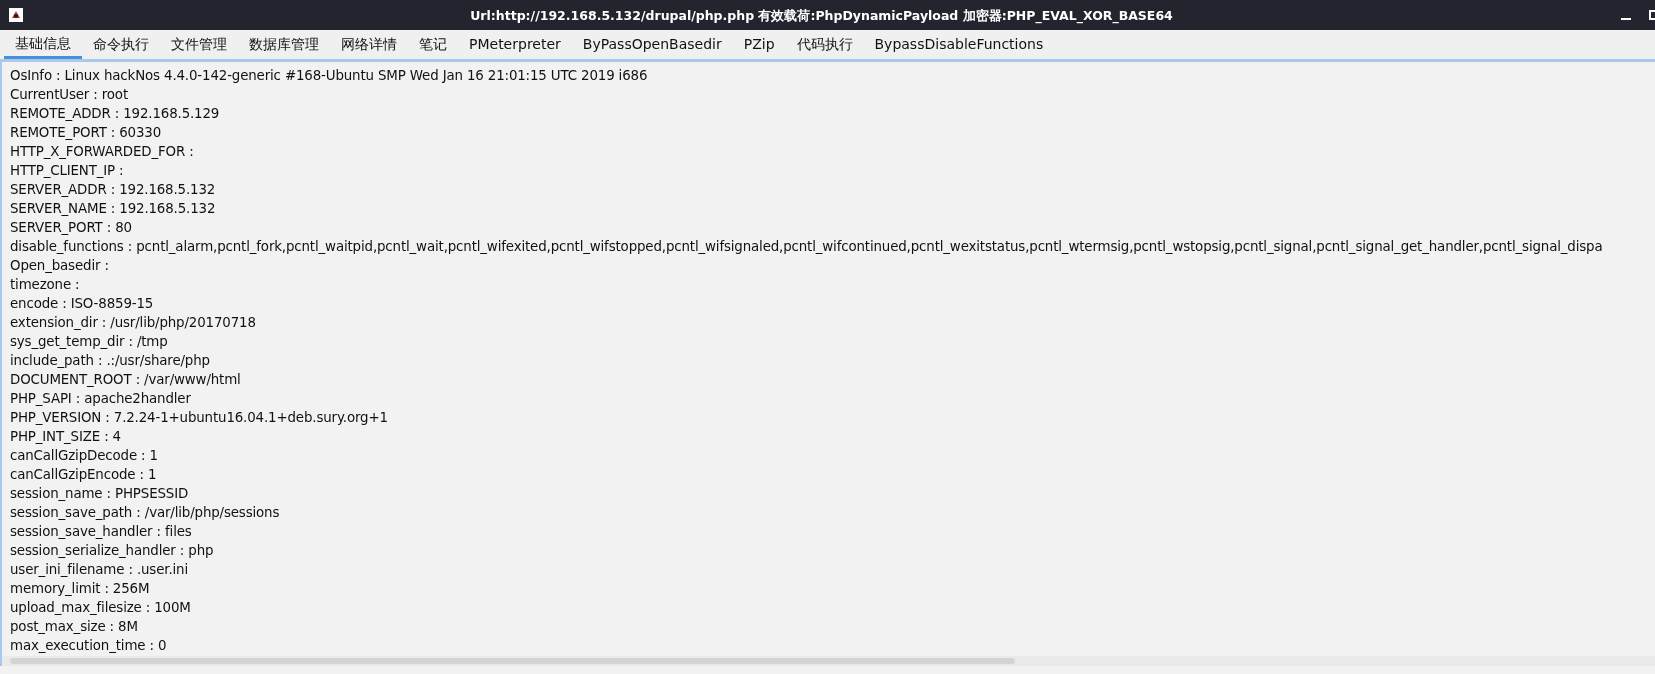 The image size is (1655, 674). I want to click on info-line: session_save_handler : files, so click(101, 531).